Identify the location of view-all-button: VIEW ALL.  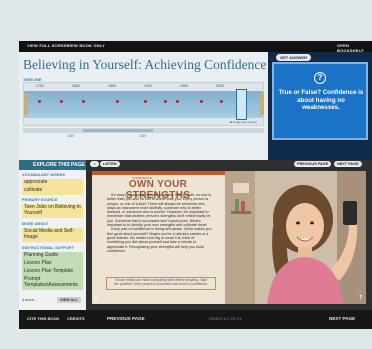
(69, 300).